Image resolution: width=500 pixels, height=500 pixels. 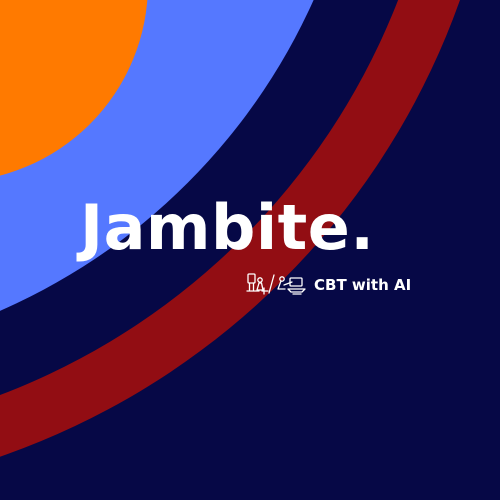 What do you see at coordinates (227, 227) in the screenshot?
I see `wordmark: Jambite.` at bounding box center [227, 227].